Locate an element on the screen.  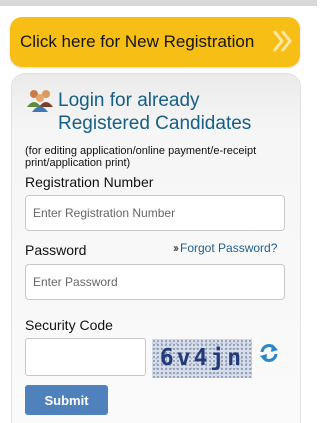
refresh-icon is located at coordinates (269, 353).